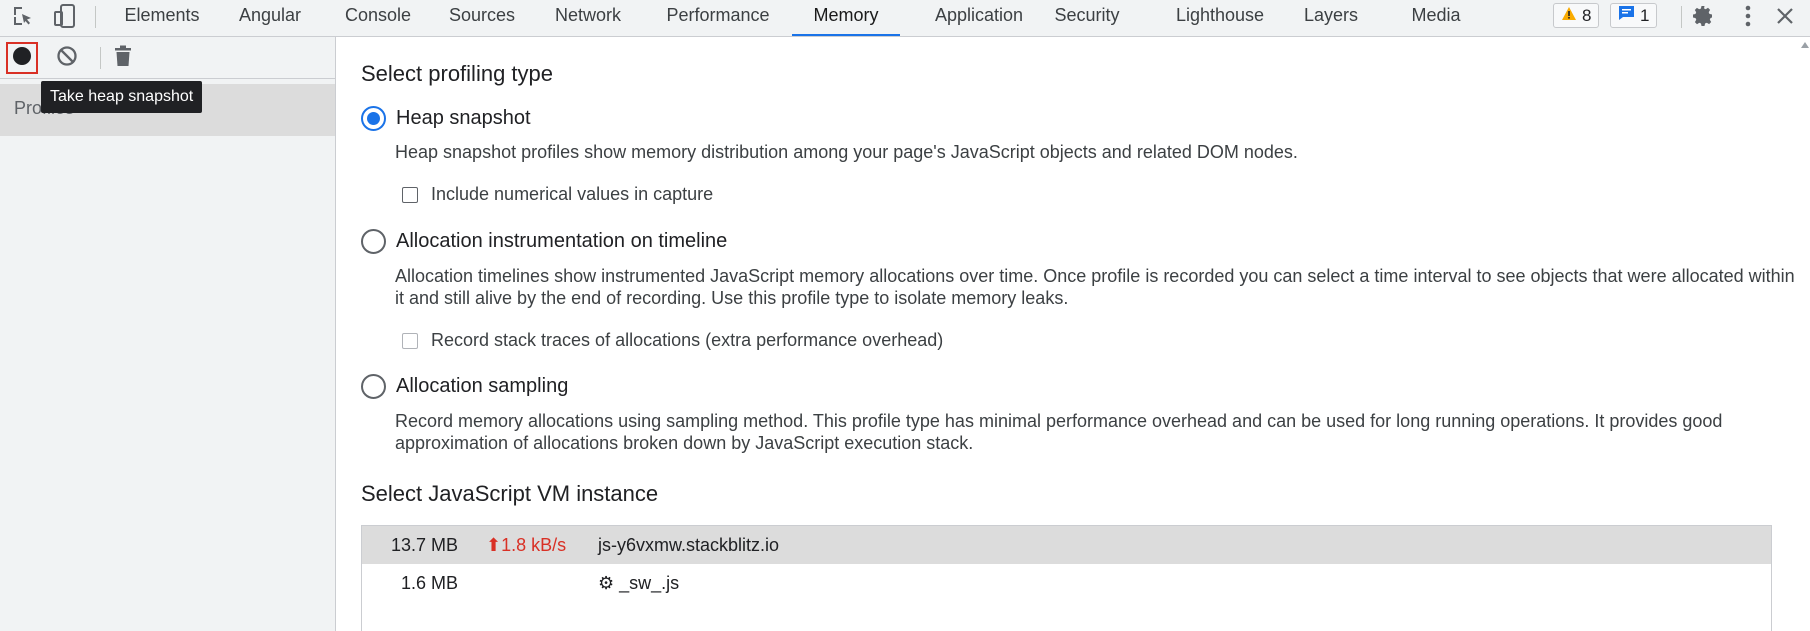 The image size is (1810, 631). Describe the element at coordinates (588, 18) in the screenshot. I see `tab-network: Network` at that location.